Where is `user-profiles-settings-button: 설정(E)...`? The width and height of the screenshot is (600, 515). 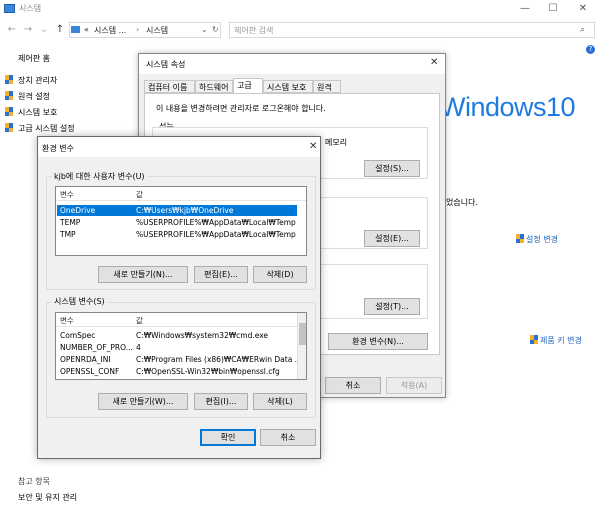 user-profiles-settings-button: 설정(E)... is located at coordinates (392, 238).